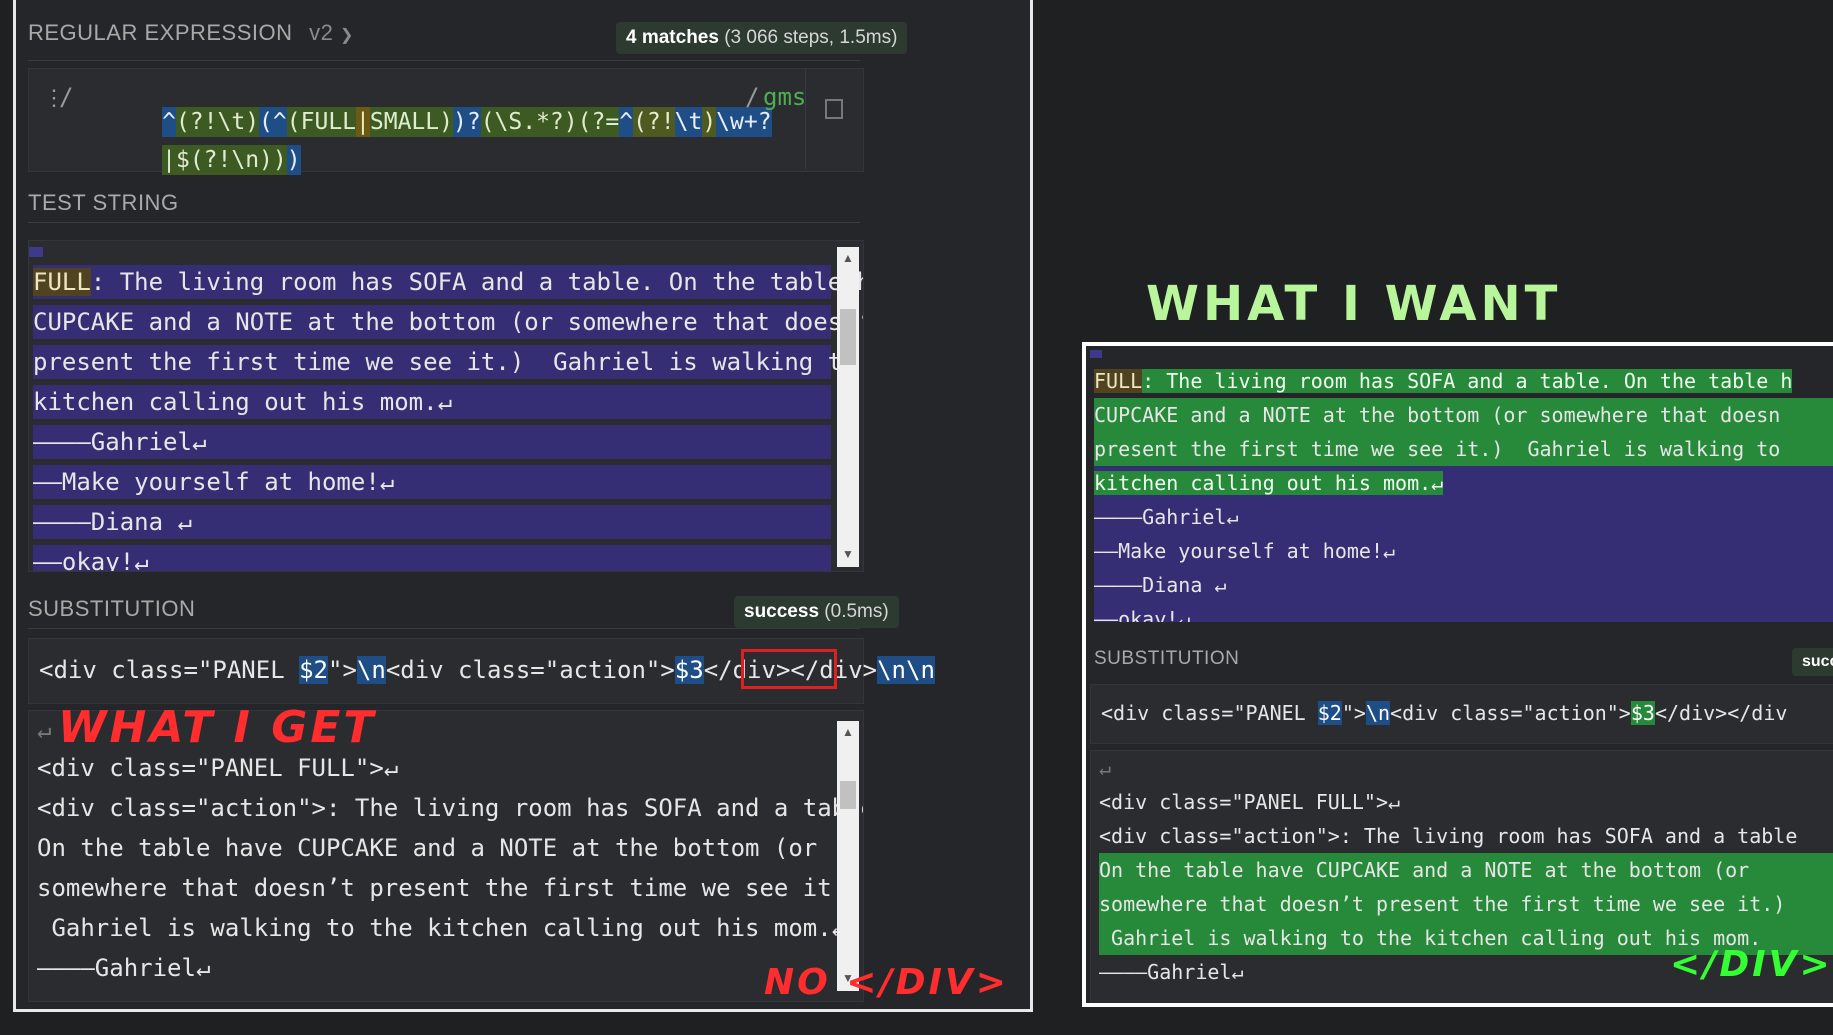  Describe the element at coordinates (784, 97) in the screenshot. I see `regex-flags-button: gms` at that location.